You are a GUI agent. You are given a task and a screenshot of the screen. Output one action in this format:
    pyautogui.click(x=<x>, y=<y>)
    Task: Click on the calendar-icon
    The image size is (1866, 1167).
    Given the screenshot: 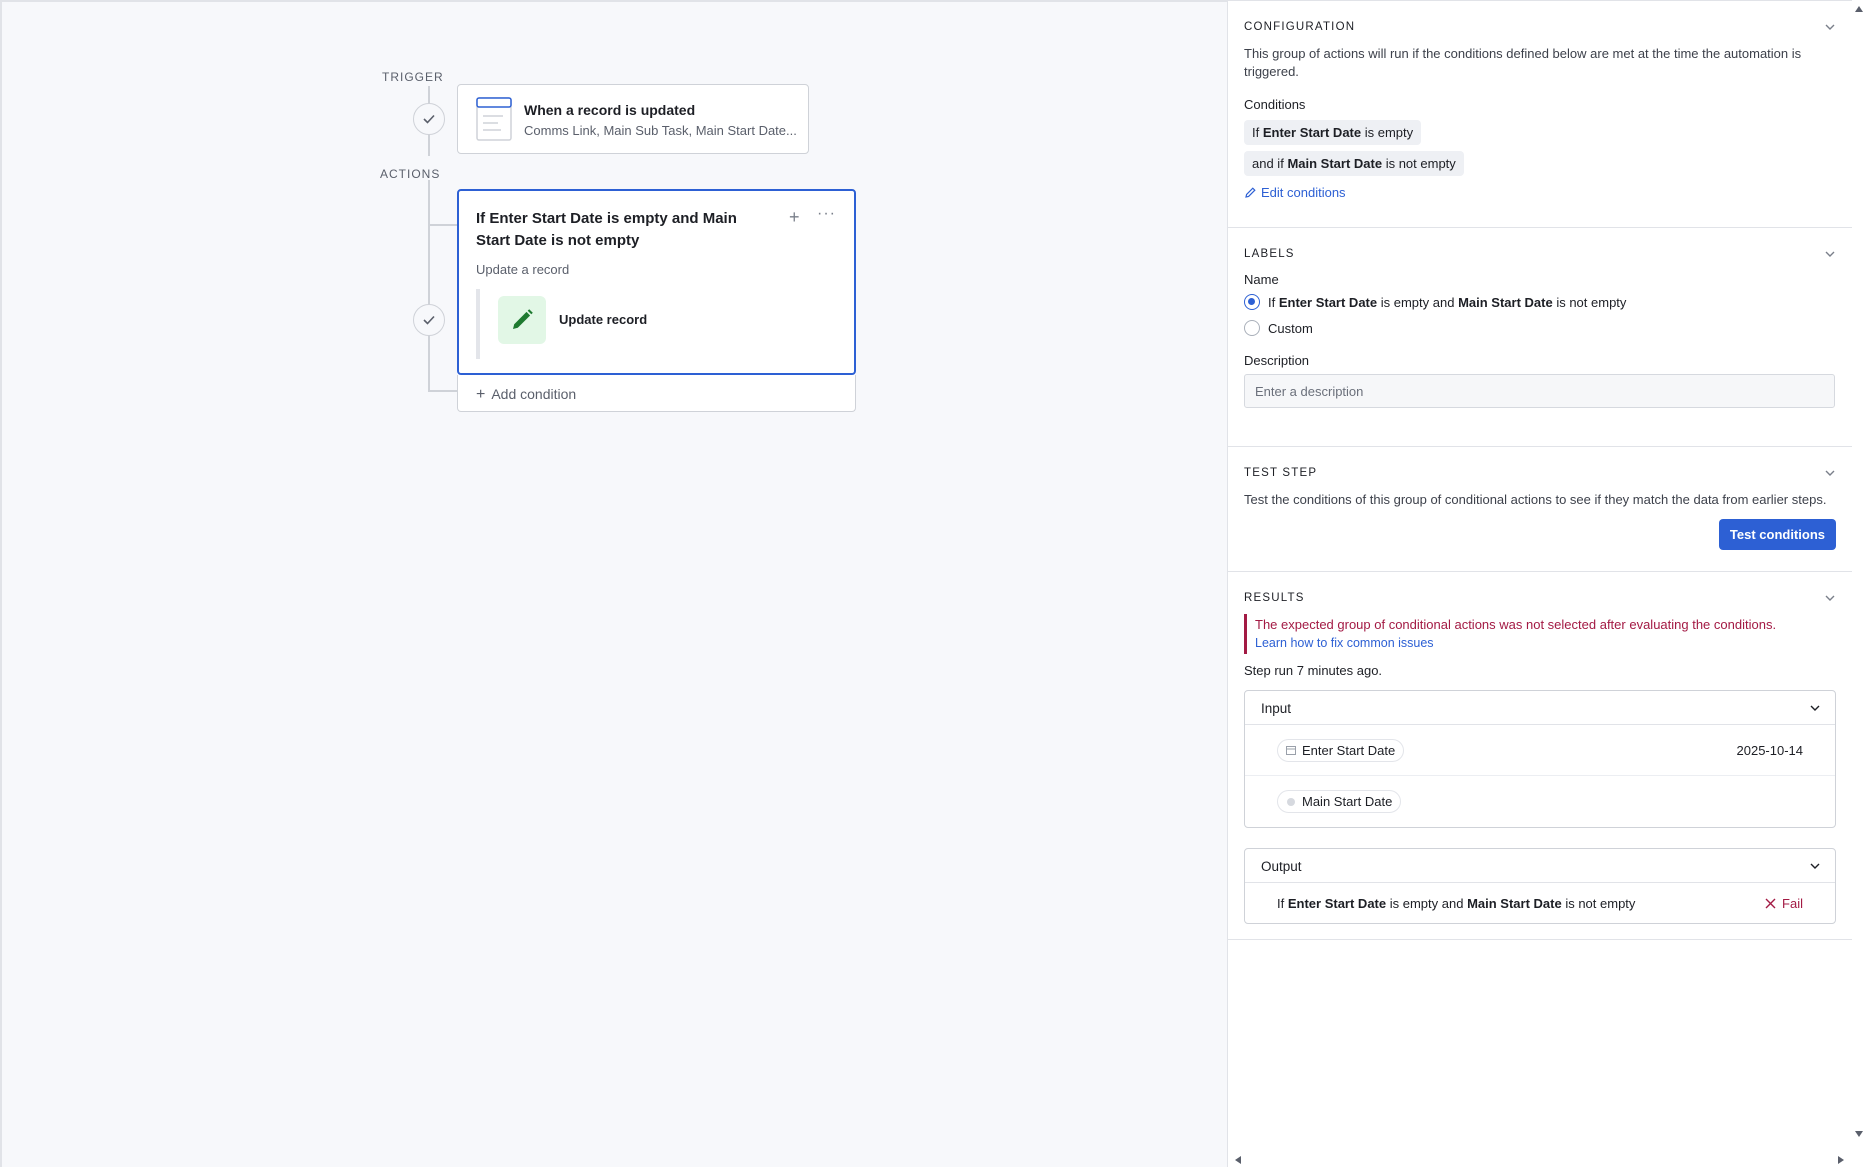 What is the action you would take?
    pyautogui.click(x=1291, y=750)
    